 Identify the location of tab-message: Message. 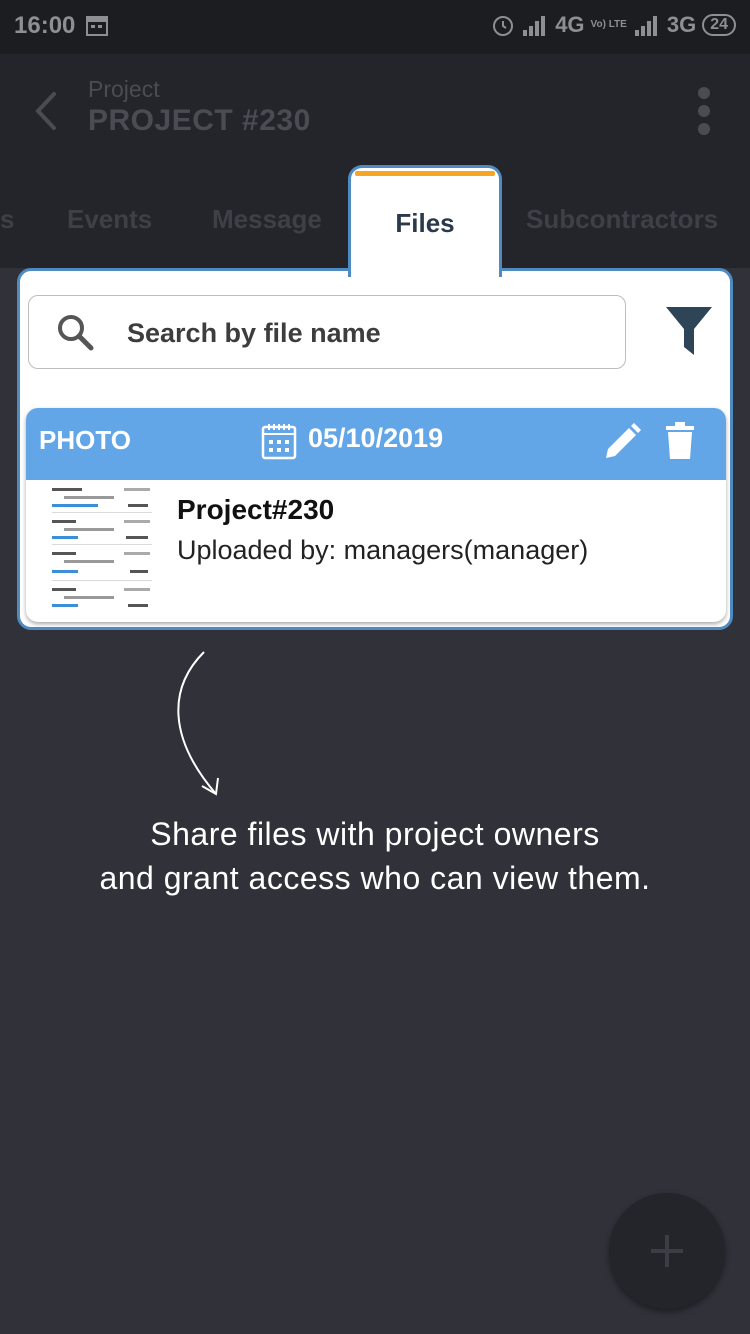
(267, 219).